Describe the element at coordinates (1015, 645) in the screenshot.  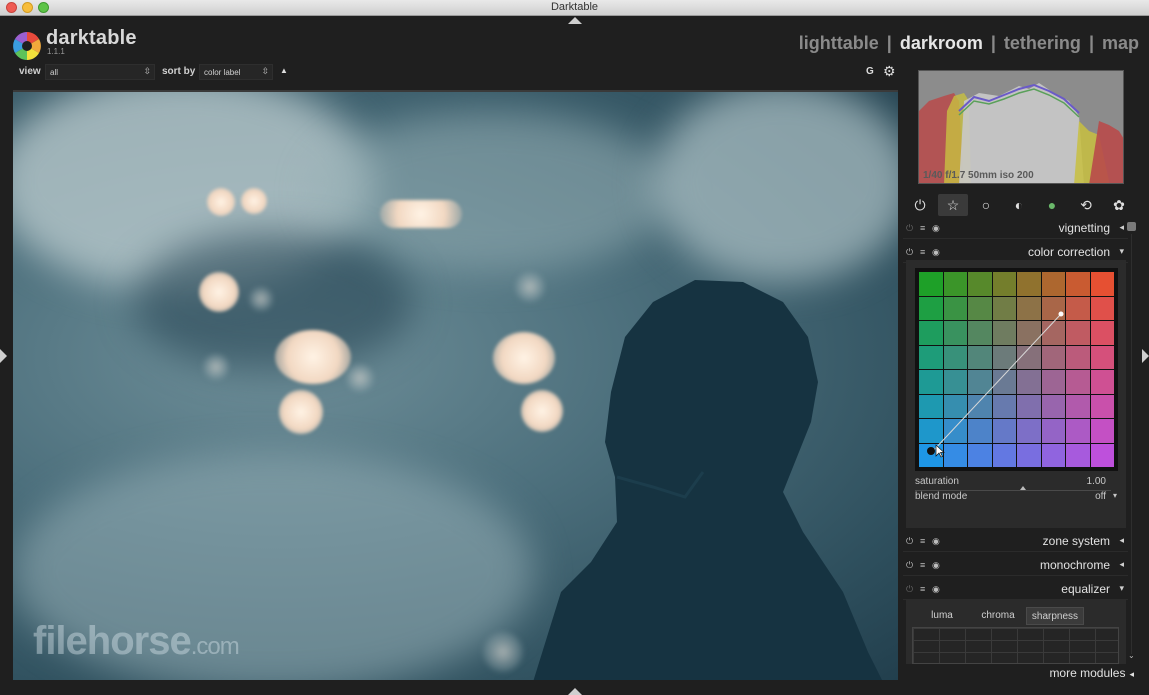
I see `equalizer-curve-area` at that location.